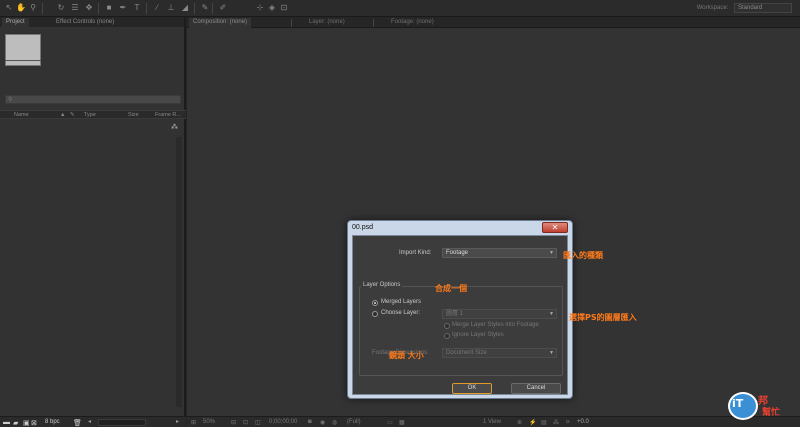 This screenshot has height=427, width=800. Describe the element at coordinates (763, 8) in the screenshot. I see `workspace-select: Standard` at that location.